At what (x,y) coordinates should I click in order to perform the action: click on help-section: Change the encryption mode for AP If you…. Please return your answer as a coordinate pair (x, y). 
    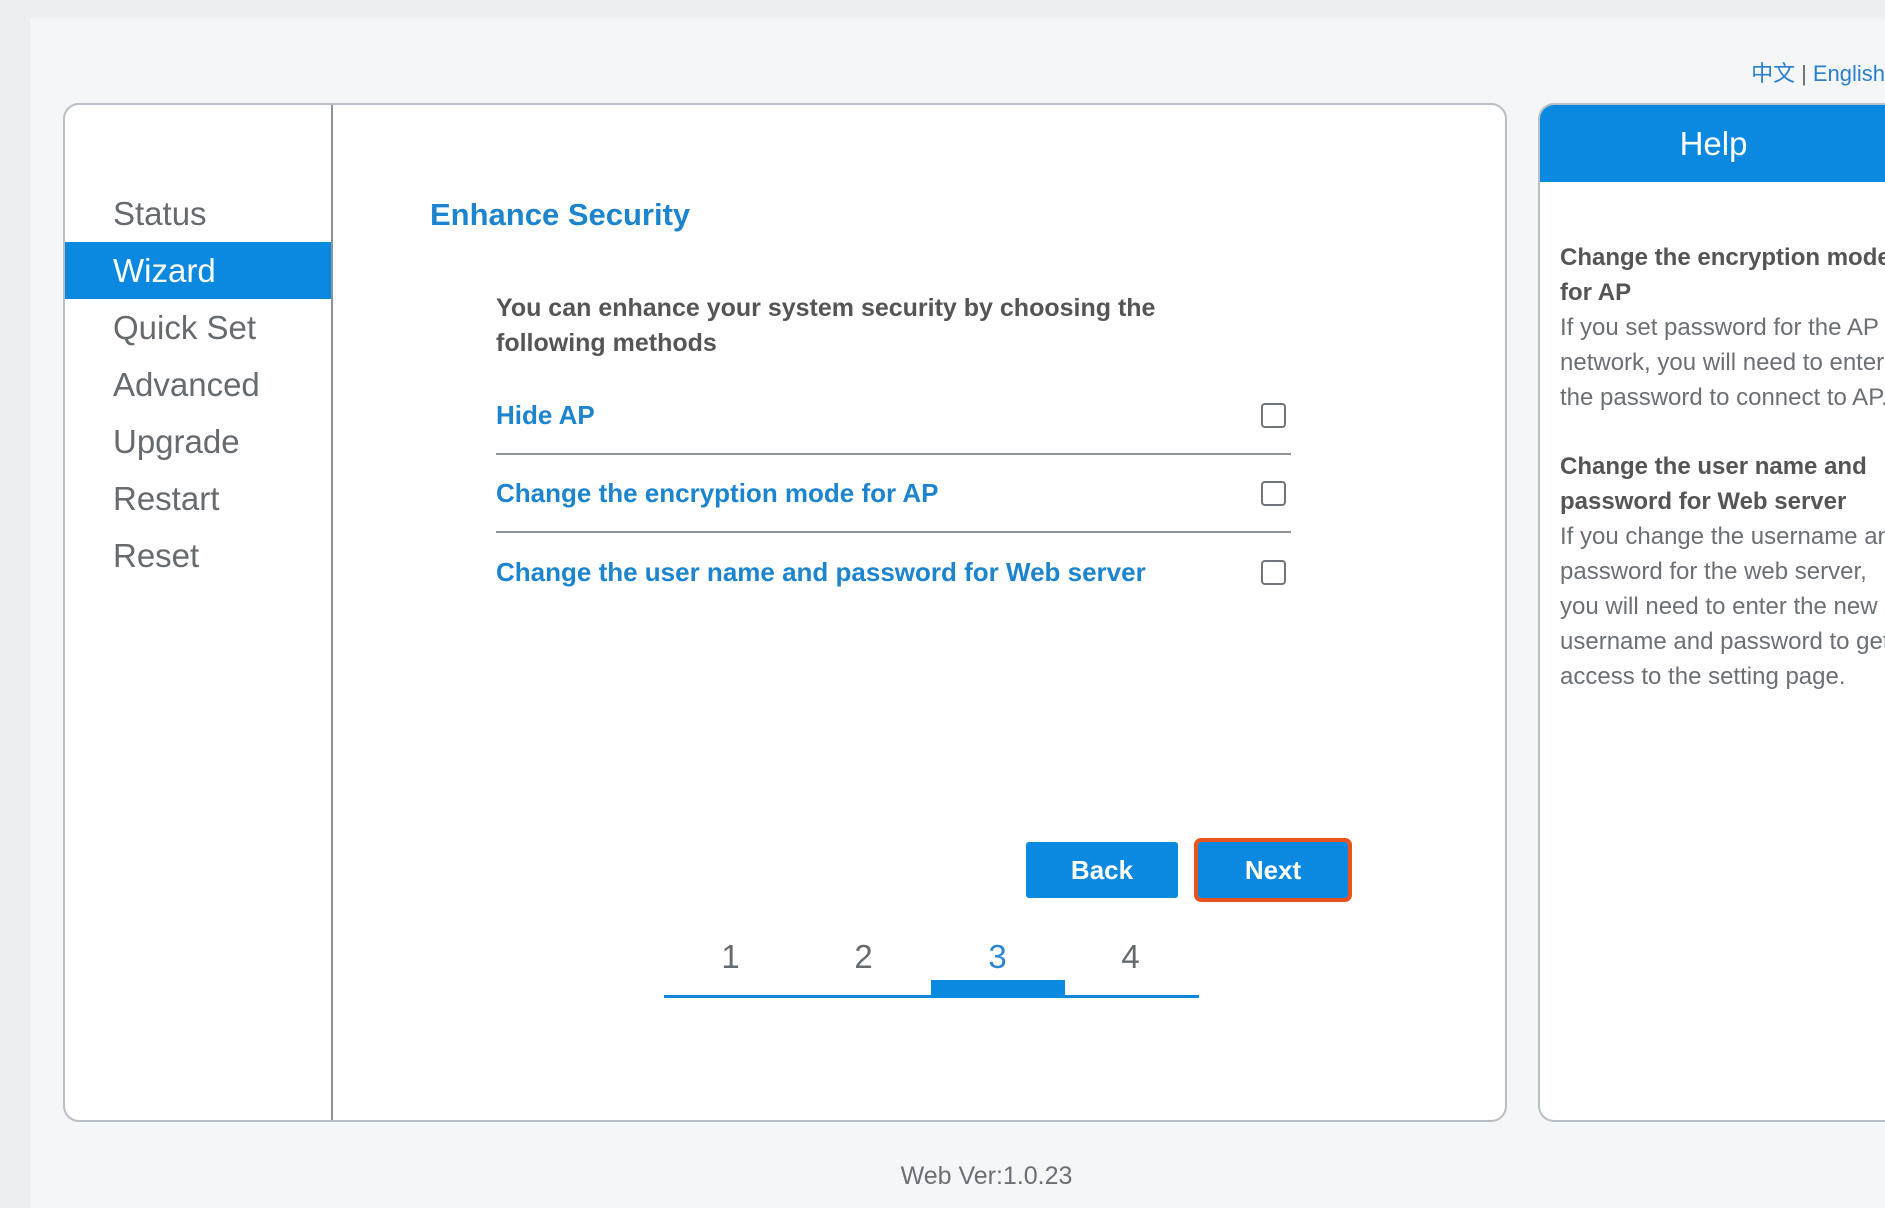
    Looking at the image, I should click on (1722, 327).